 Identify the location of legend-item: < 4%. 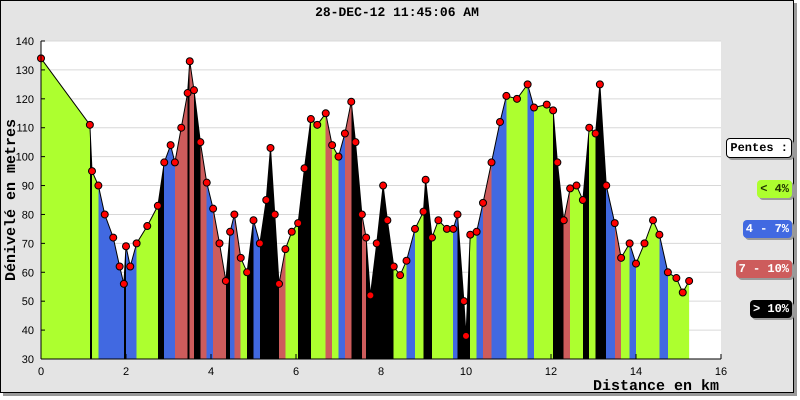
(774, 189).